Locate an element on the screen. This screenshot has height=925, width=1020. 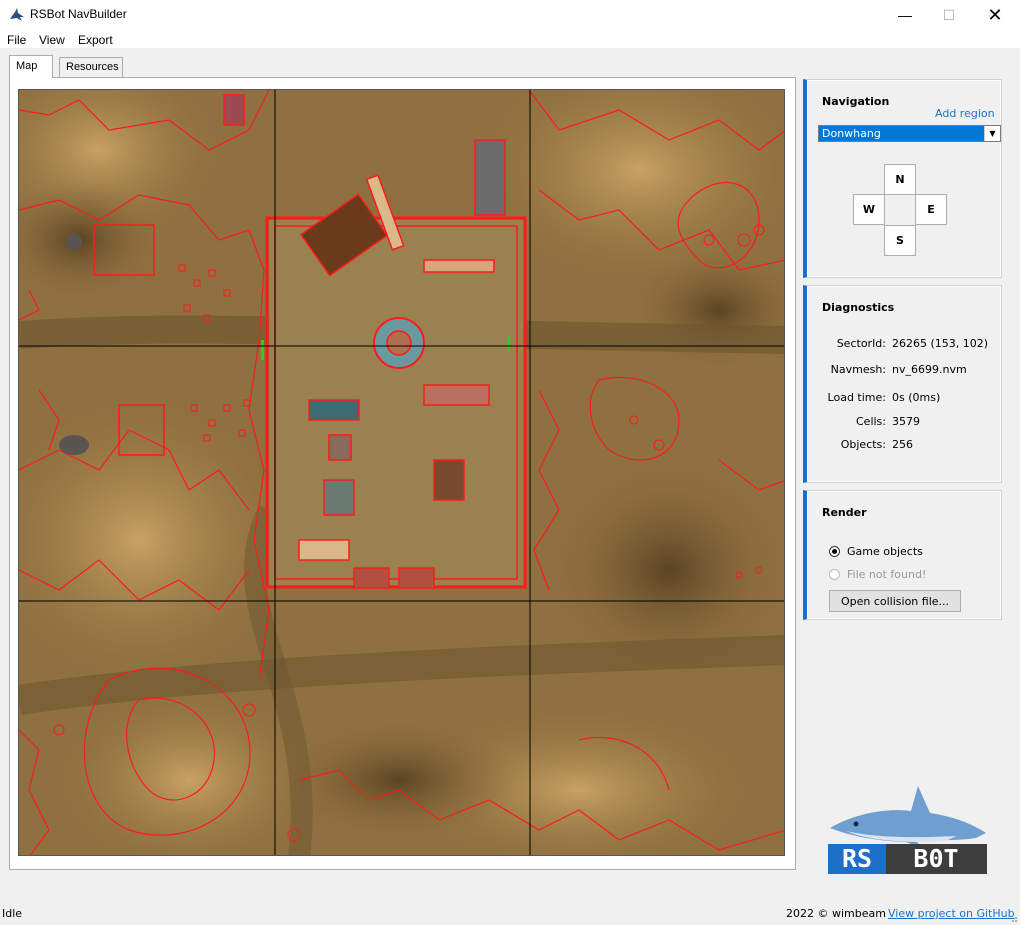
logo-text-rs: RS is located at coordinates (857, 858).